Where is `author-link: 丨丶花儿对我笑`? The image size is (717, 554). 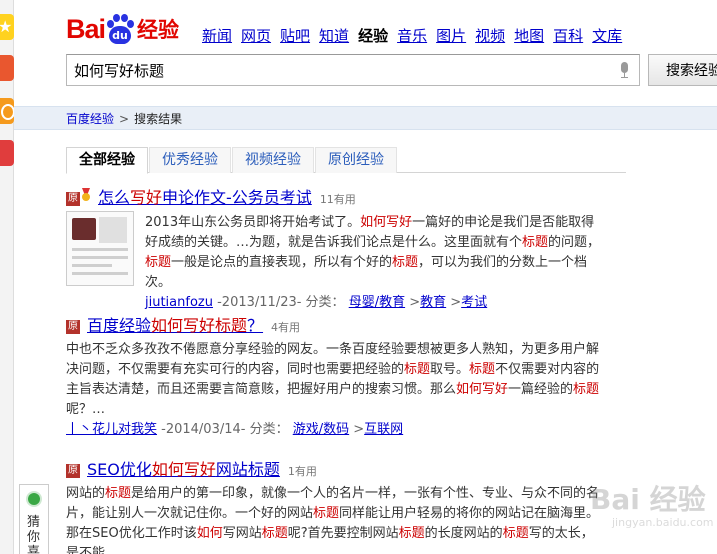 author-link: 丨丶花儿对我笑 is located at coordinates (111, 429).